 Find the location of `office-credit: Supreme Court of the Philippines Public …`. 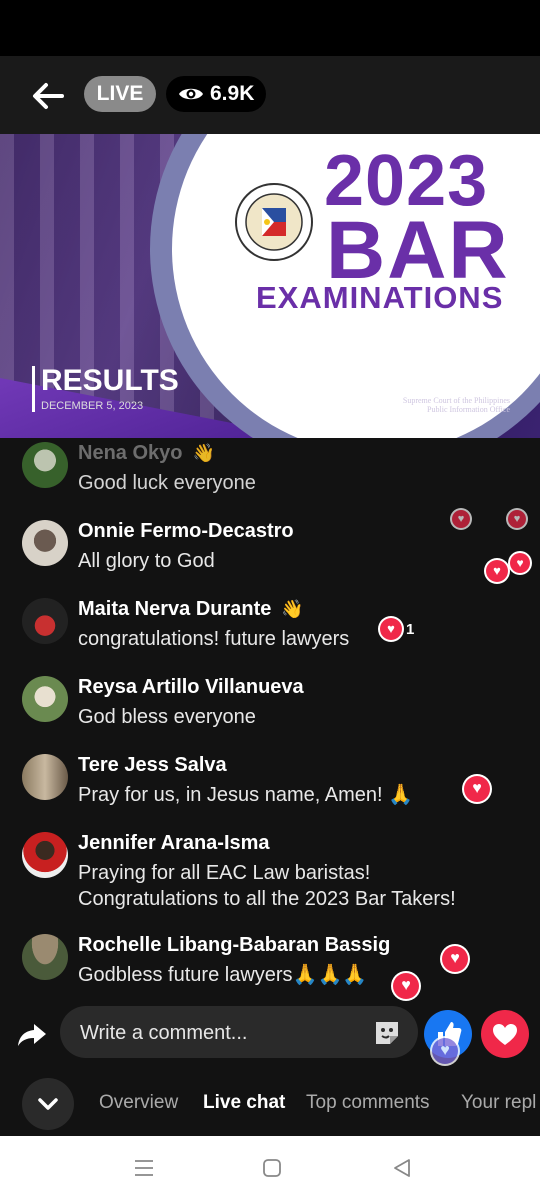

office-credit: Supreme Court of the Philippines Public … is located at coordinates (456, 405).